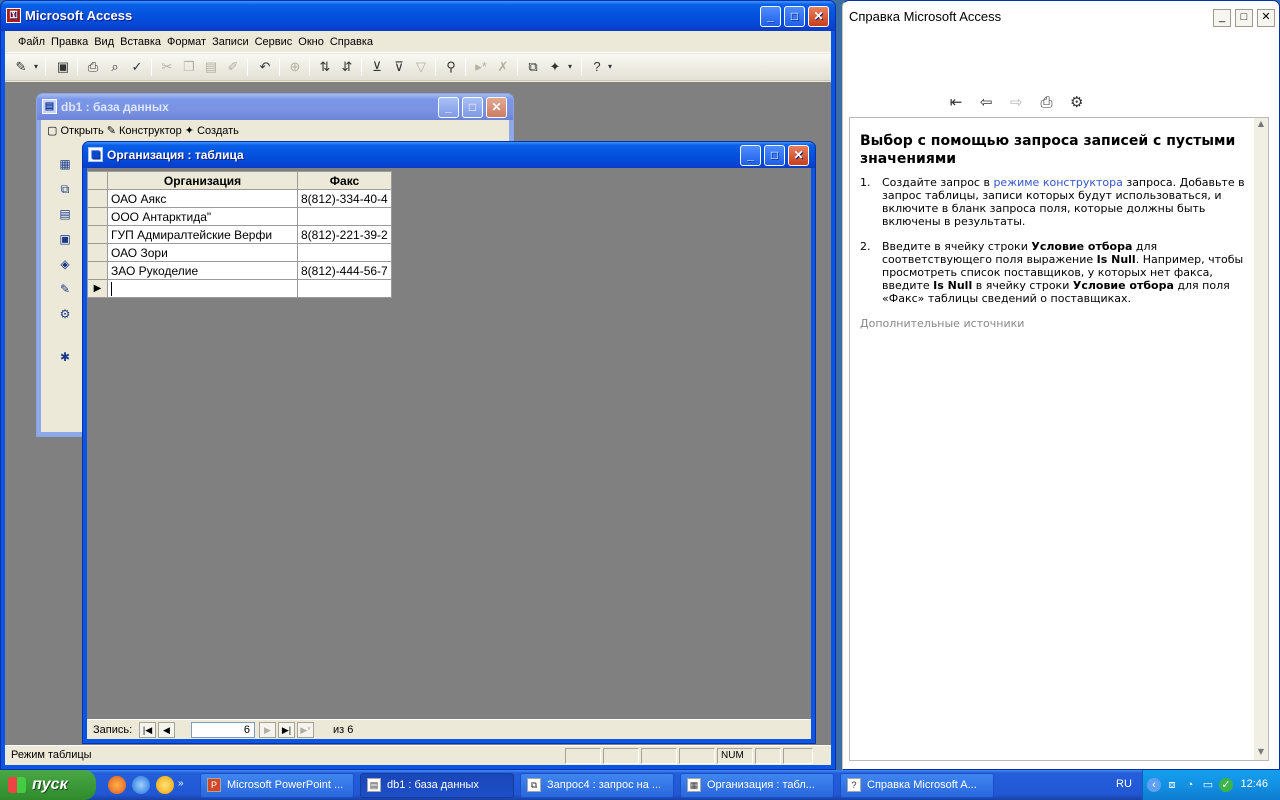  I want to click on options-icon: ⚙, so click(1077, 102).